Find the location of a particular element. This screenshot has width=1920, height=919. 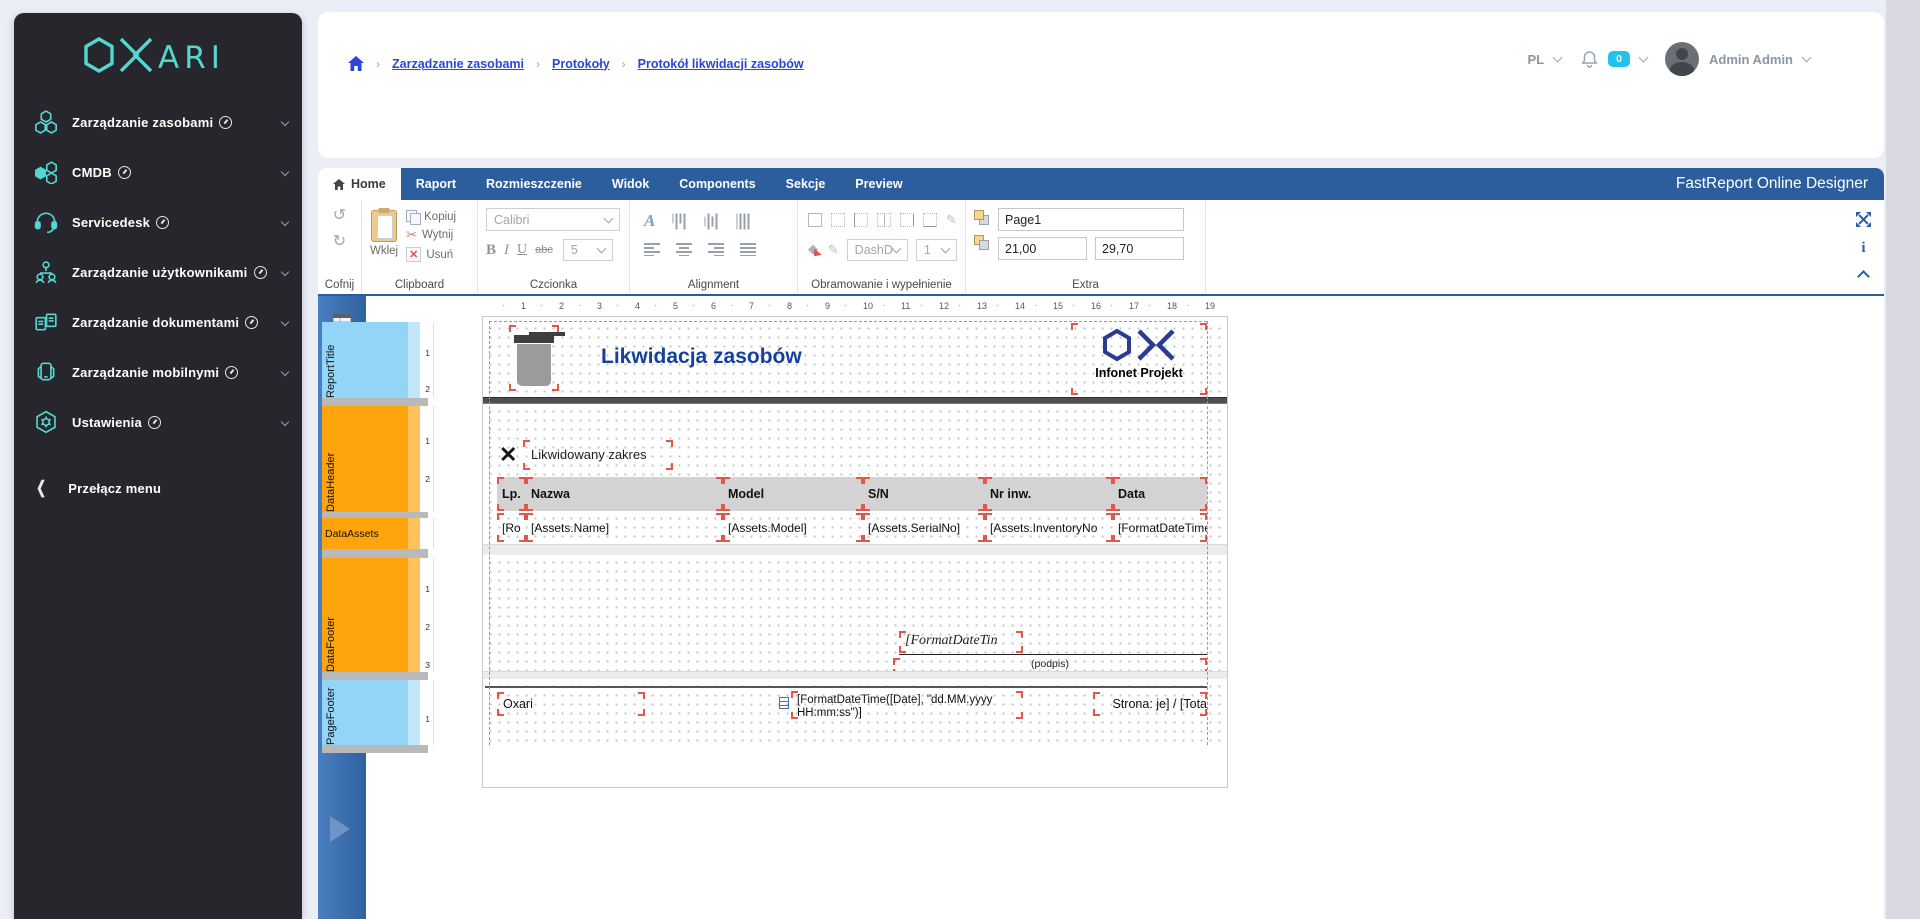

notification-badge: 0 is located at coordinates (1619, 59).